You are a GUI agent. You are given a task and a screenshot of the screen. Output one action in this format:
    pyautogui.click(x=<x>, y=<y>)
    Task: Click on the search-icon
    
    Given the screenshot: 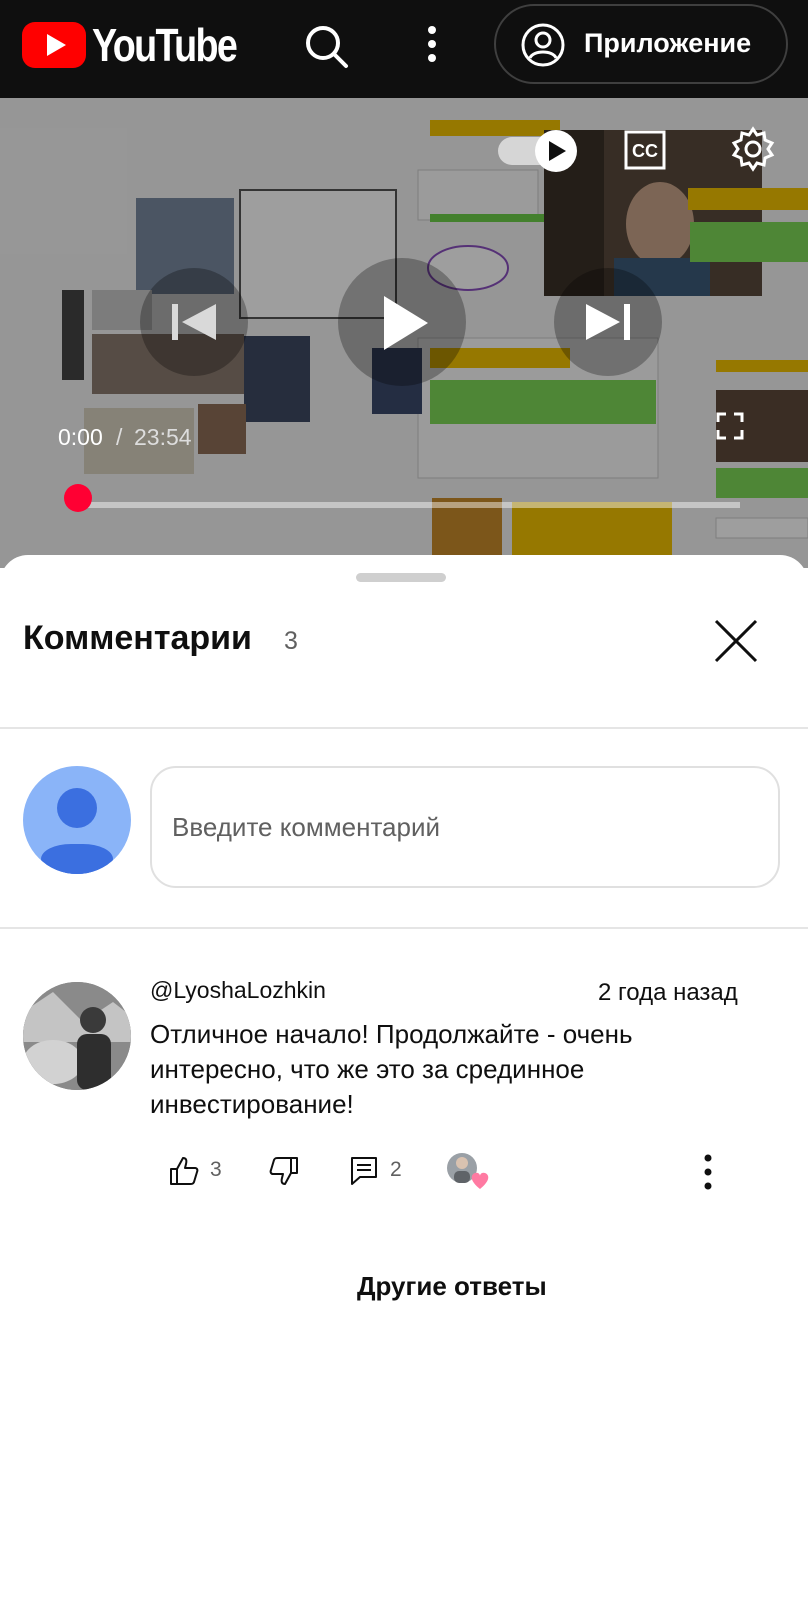 What is the action you would take?
    pyautogui.click(x=326, y=46)
    